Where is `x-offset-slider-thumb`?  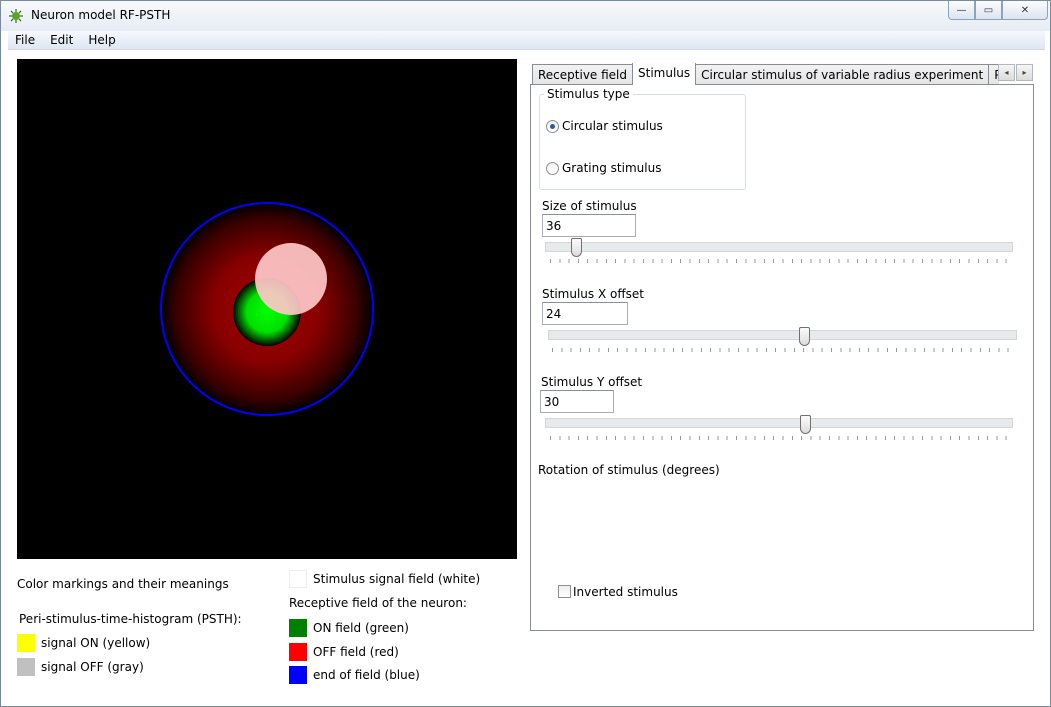
x-offset-slider-thumb is located at coordinates (804, 336).